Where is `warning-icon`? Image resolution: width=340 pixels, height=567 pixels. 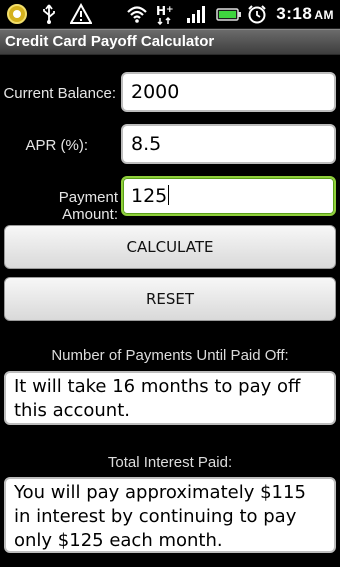 warning-icon is located at coordinates (81, 13).